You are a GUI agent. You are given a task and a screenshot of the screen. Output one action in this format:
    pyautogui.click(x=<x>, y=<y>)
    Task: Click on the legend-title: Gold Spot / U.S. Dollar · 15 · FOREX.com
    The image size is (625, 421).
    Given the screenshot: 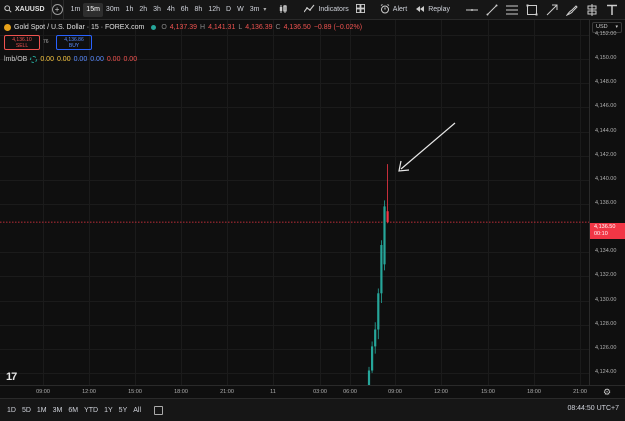 What is the action you would take?
    pyautogui.click(x=79, y=27)
    